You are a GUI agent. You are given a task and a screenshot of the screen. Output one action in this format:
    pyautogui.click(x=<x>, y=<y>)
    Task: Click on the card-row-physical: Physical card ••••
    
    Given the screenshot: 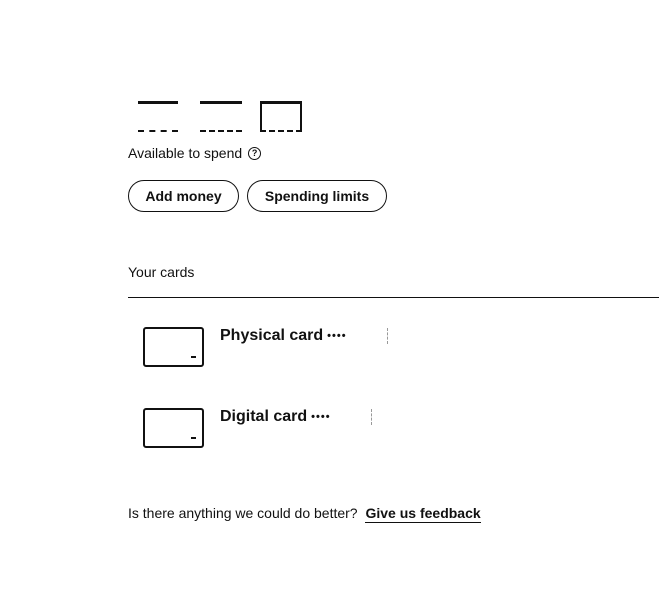 What is the action you would take?
    pyautogui.click(x=265, y=347)
    